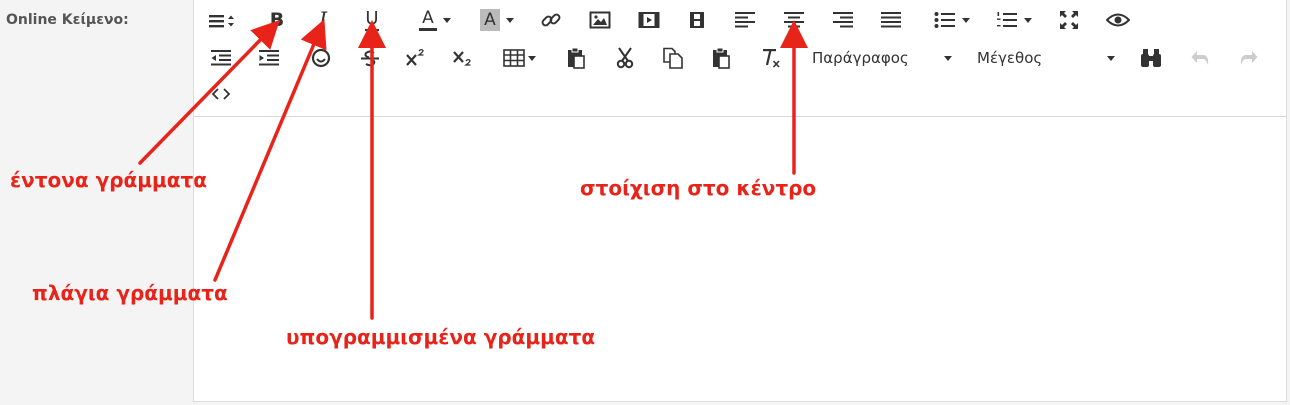 The height and width of the screenshot is (405, 1290). I want to click on annotation-bold: έντονα γράμματα, so click(108, 180).